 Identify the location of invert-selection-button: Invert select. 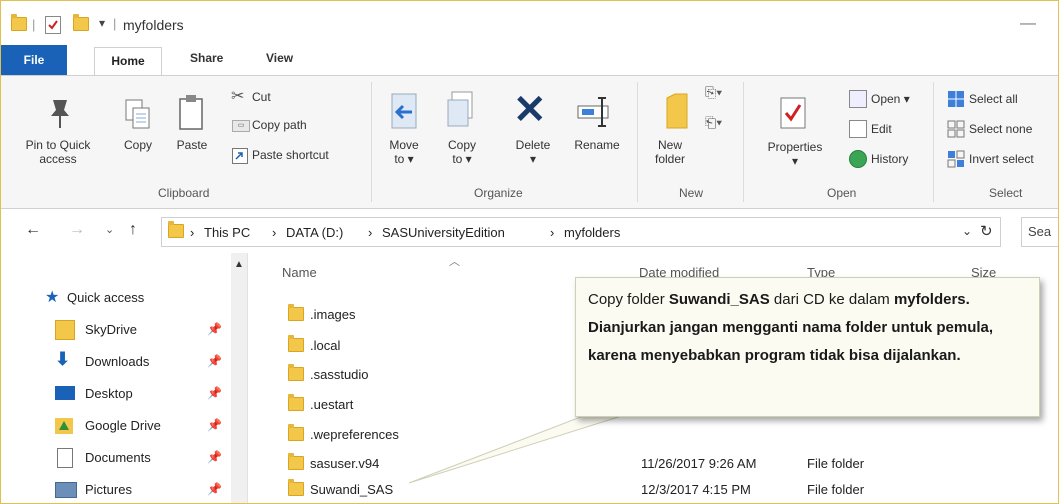
(1001, 159).